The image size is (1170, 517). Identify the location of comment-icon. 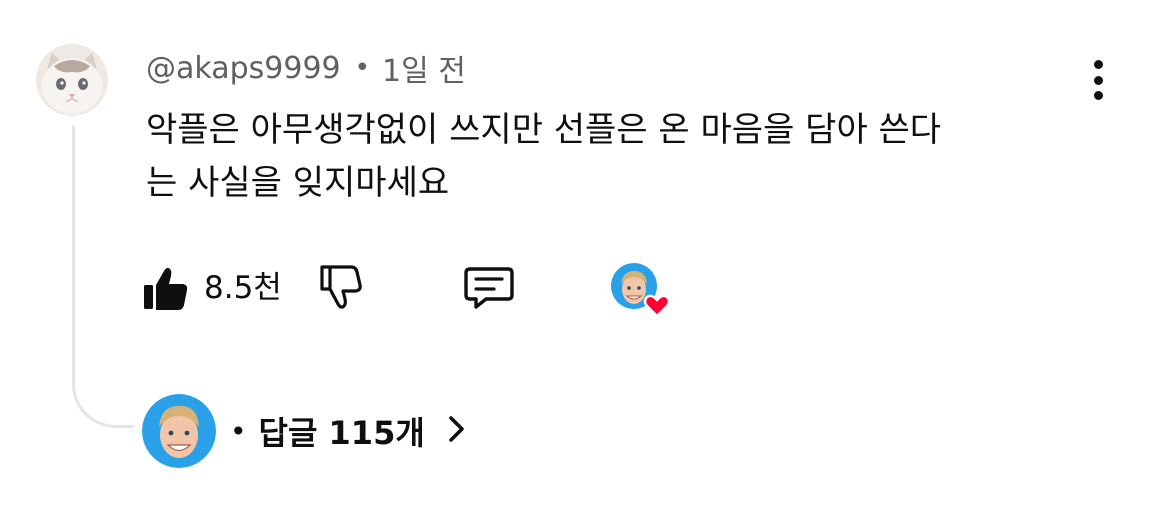
(489, 288).